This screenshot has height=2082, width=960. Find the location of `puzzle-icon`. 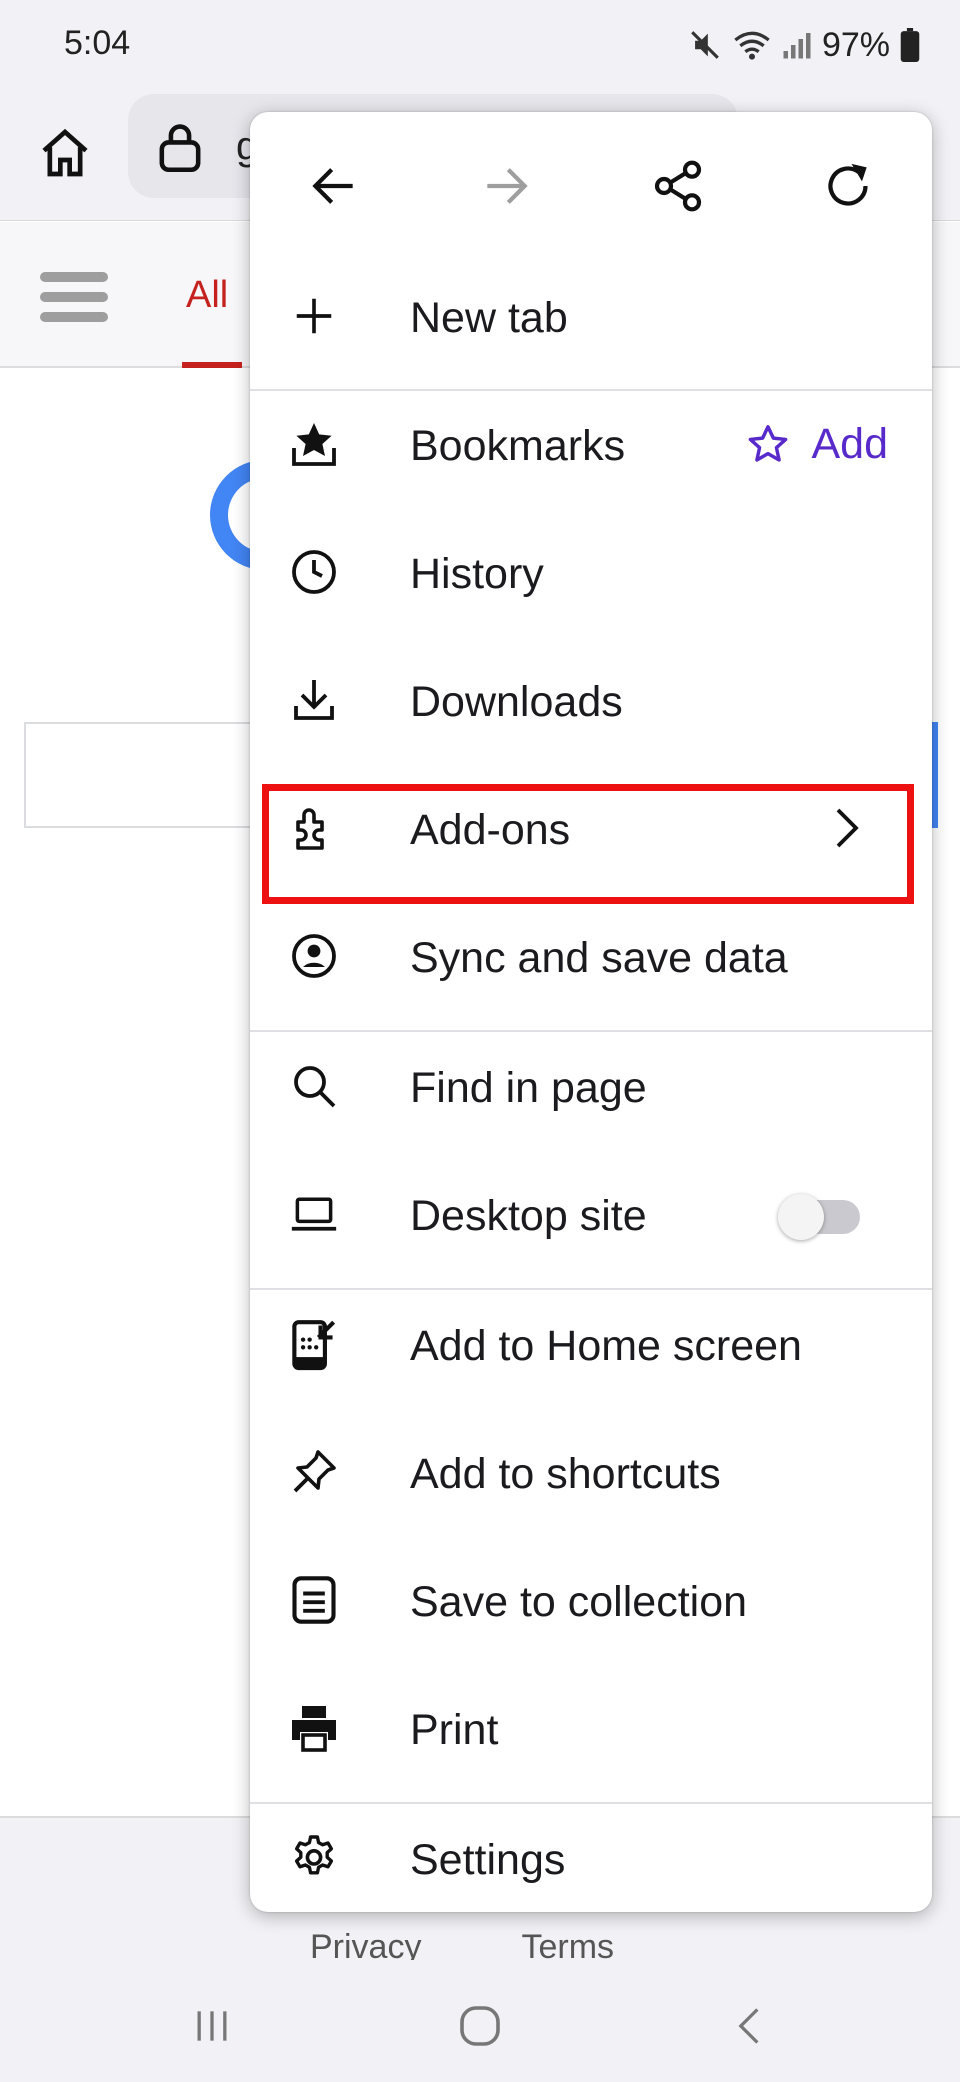

puzzle-icon is located at coordinates (314, 828).